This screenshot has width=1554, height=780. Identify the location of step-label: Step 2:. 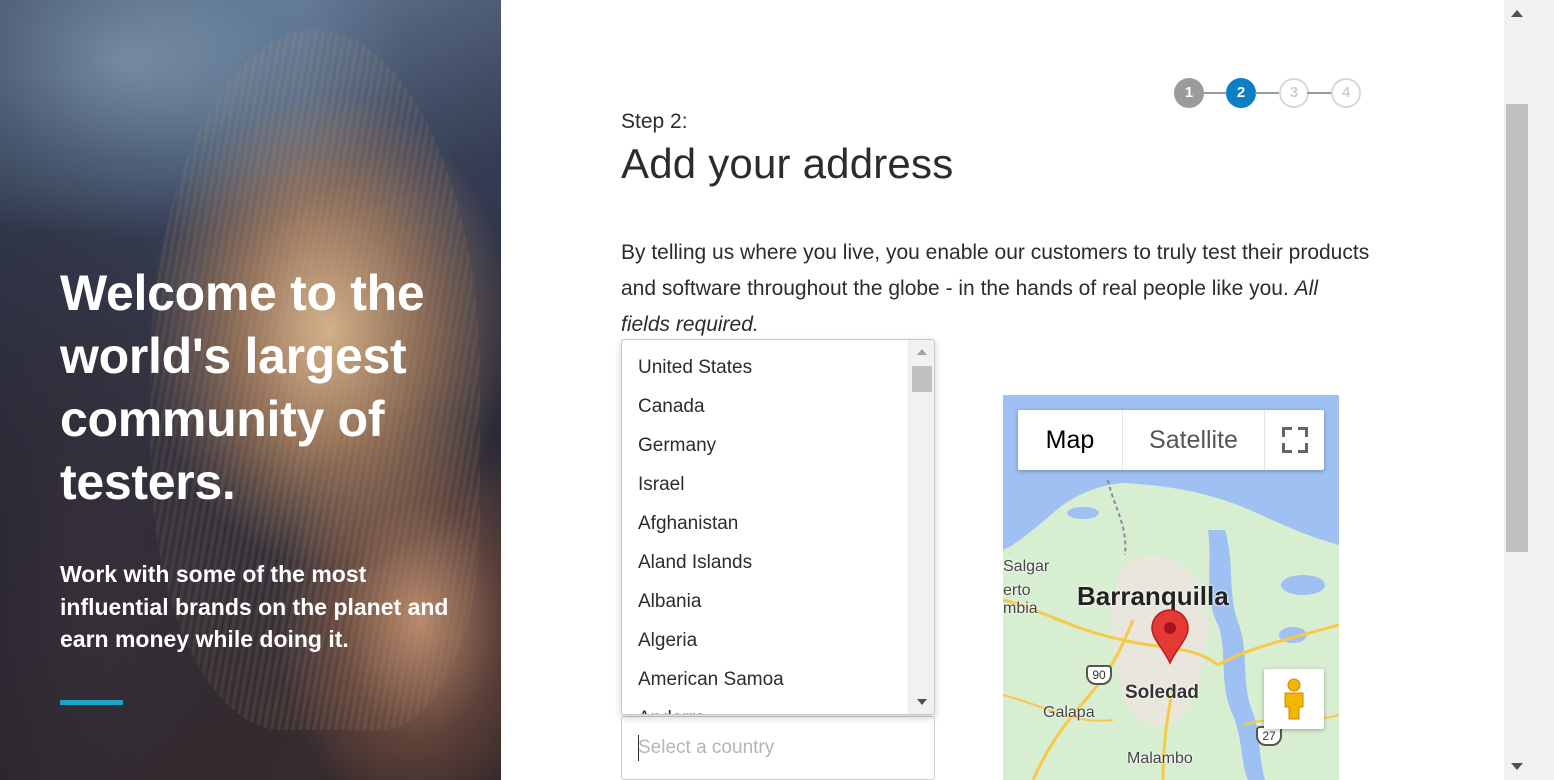
(654, 121).